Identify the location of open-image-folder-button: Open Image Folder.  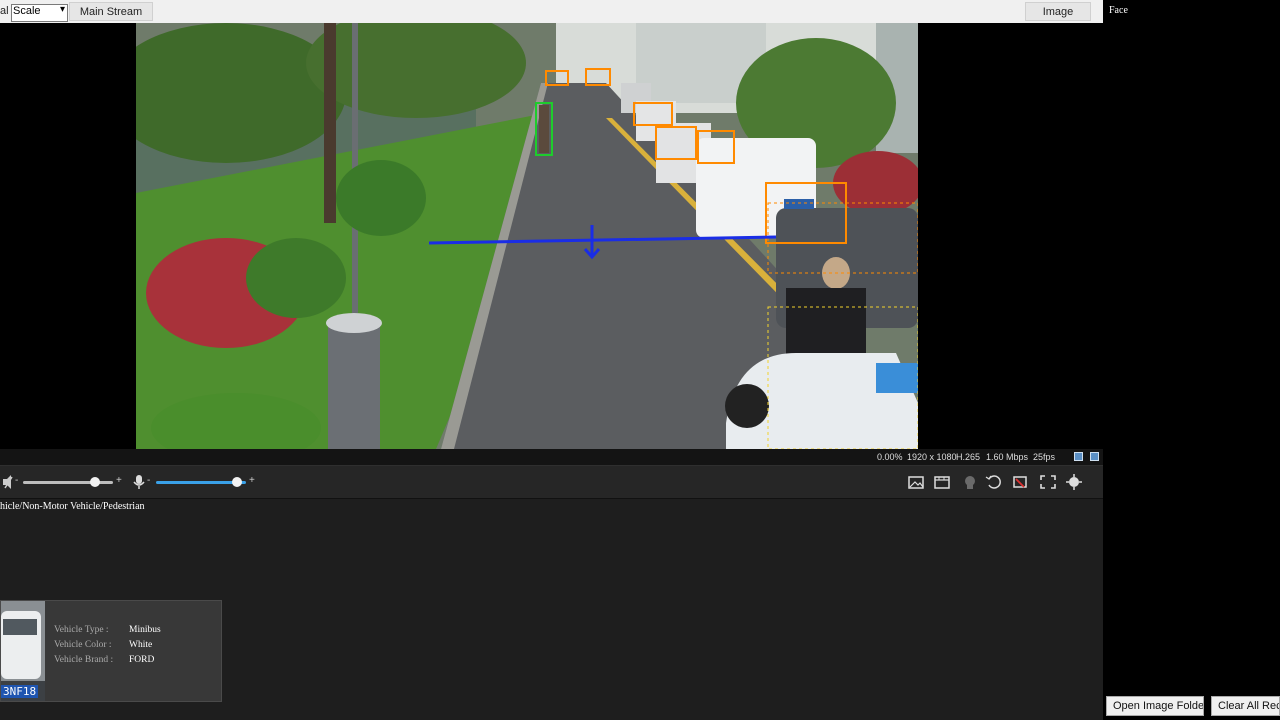
(1155, 706).